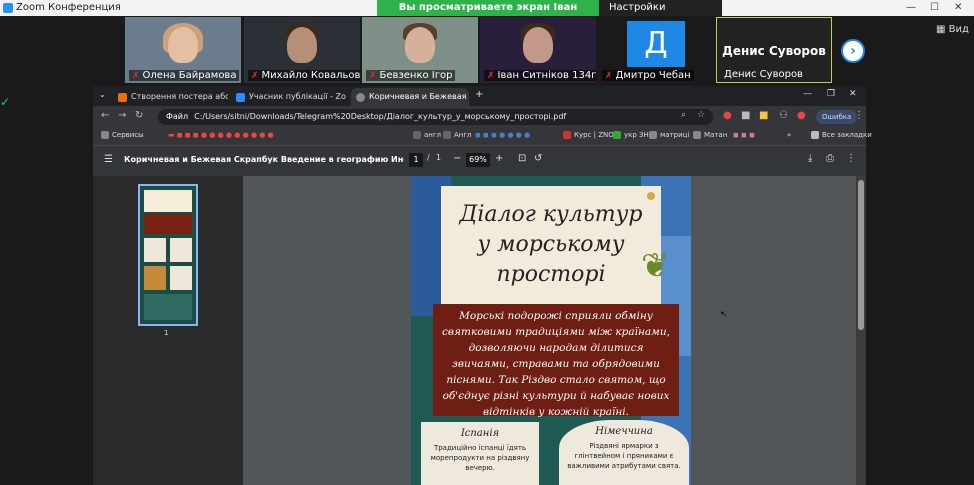  Describe the element at coordinates (551, 214) in the screenshot. I see `poster-title-line: Діалог культур` at that location.